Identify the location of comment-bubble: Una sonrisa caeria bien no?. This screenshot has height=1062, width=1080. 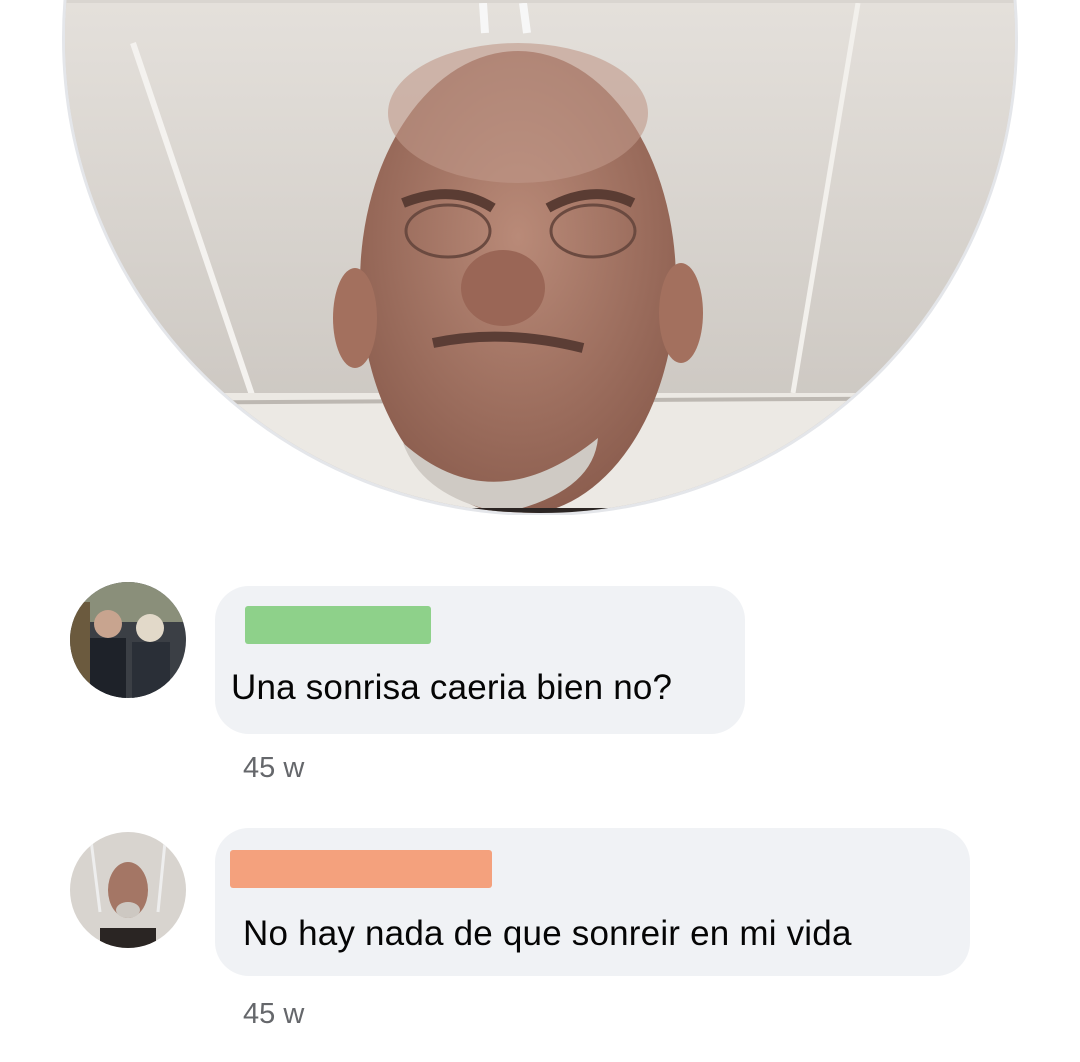
(480, 660).